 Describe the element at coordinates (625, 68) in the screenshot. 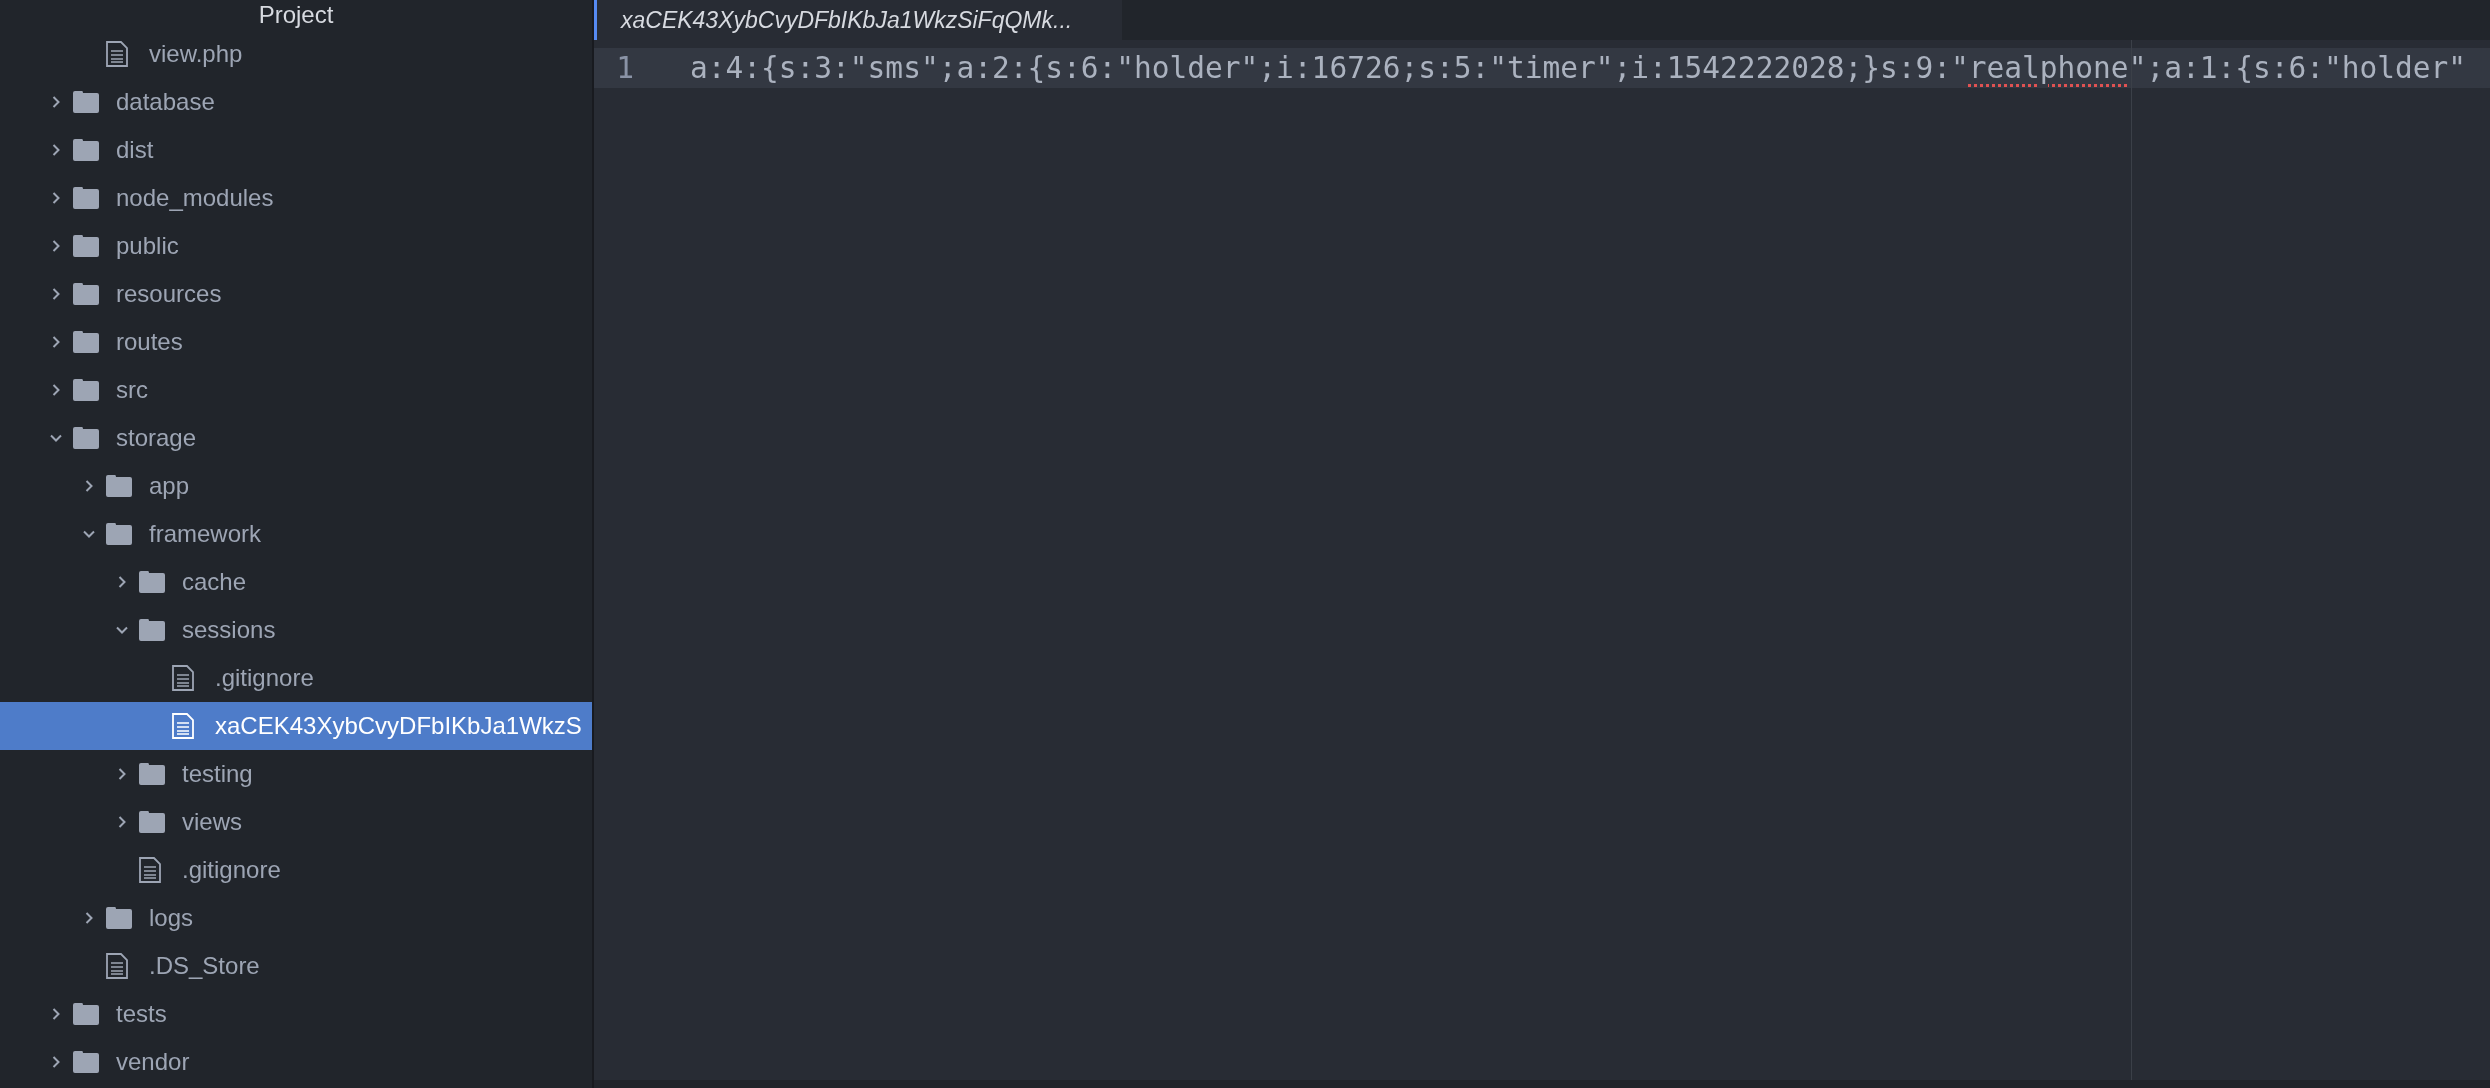

I see `line-number: 1` at that location.